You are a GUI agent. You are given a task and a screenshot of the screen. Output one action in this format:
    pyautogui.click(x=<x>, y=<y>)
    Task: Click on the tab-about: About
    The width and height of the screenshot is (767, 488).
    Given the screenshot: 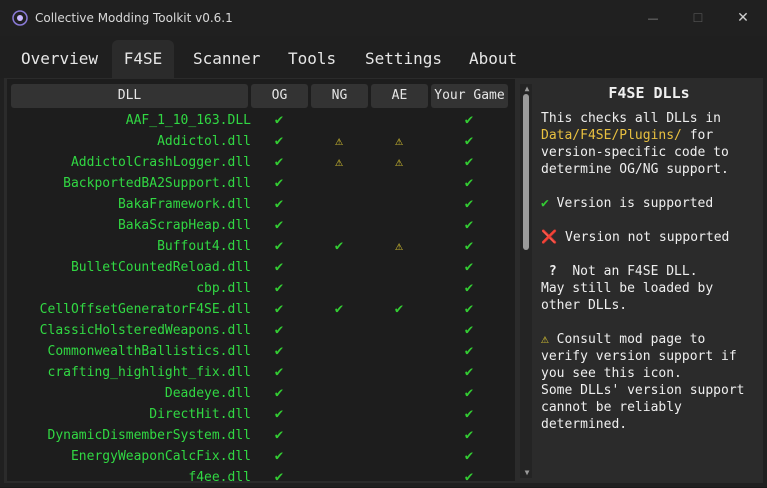 What is the action you would take?
    pyautogui.click(x=493, y=59)
    